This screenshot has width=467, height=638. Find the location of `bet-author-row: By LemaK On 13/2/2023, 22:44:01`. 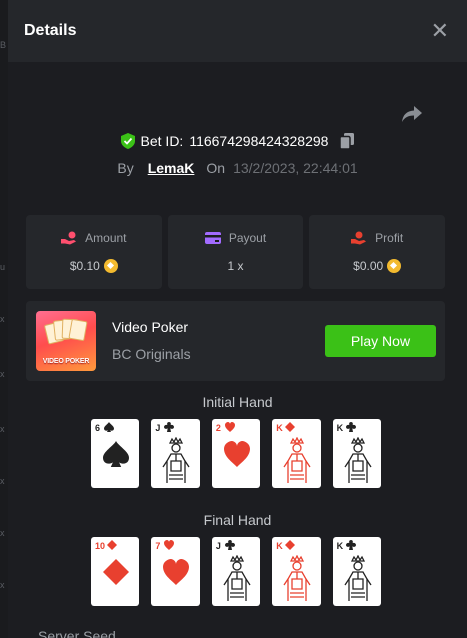

bet-author-row: By LemaK On 13/2/2023, 22:44:01 is located at coordinates (237, 168).